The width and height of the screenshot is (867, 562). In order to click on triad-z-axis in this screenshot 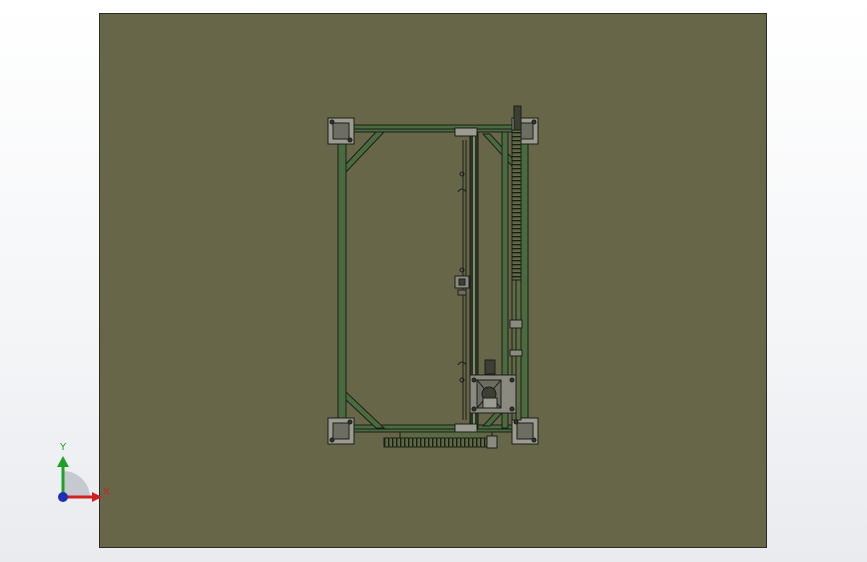, I will do `click(63, 497)`.